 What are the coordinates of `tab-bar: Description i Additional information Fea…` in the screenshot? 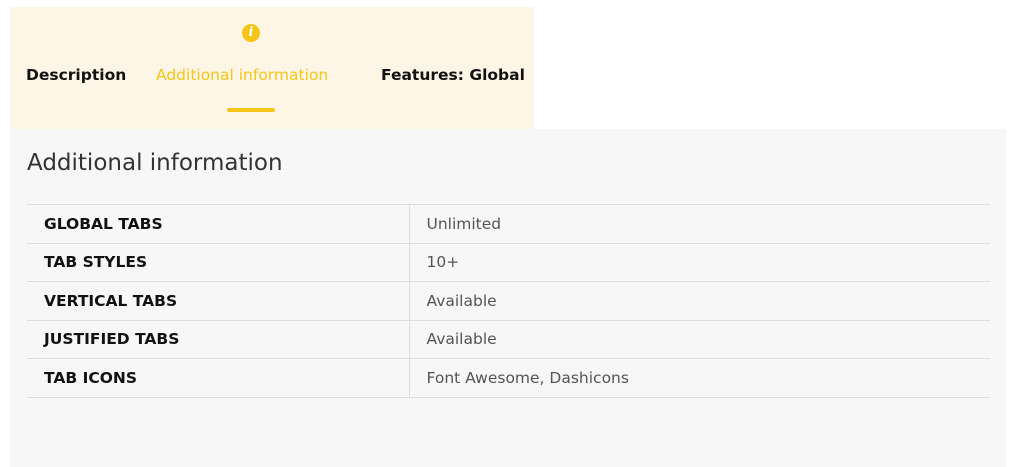 It's located at (272, 68).